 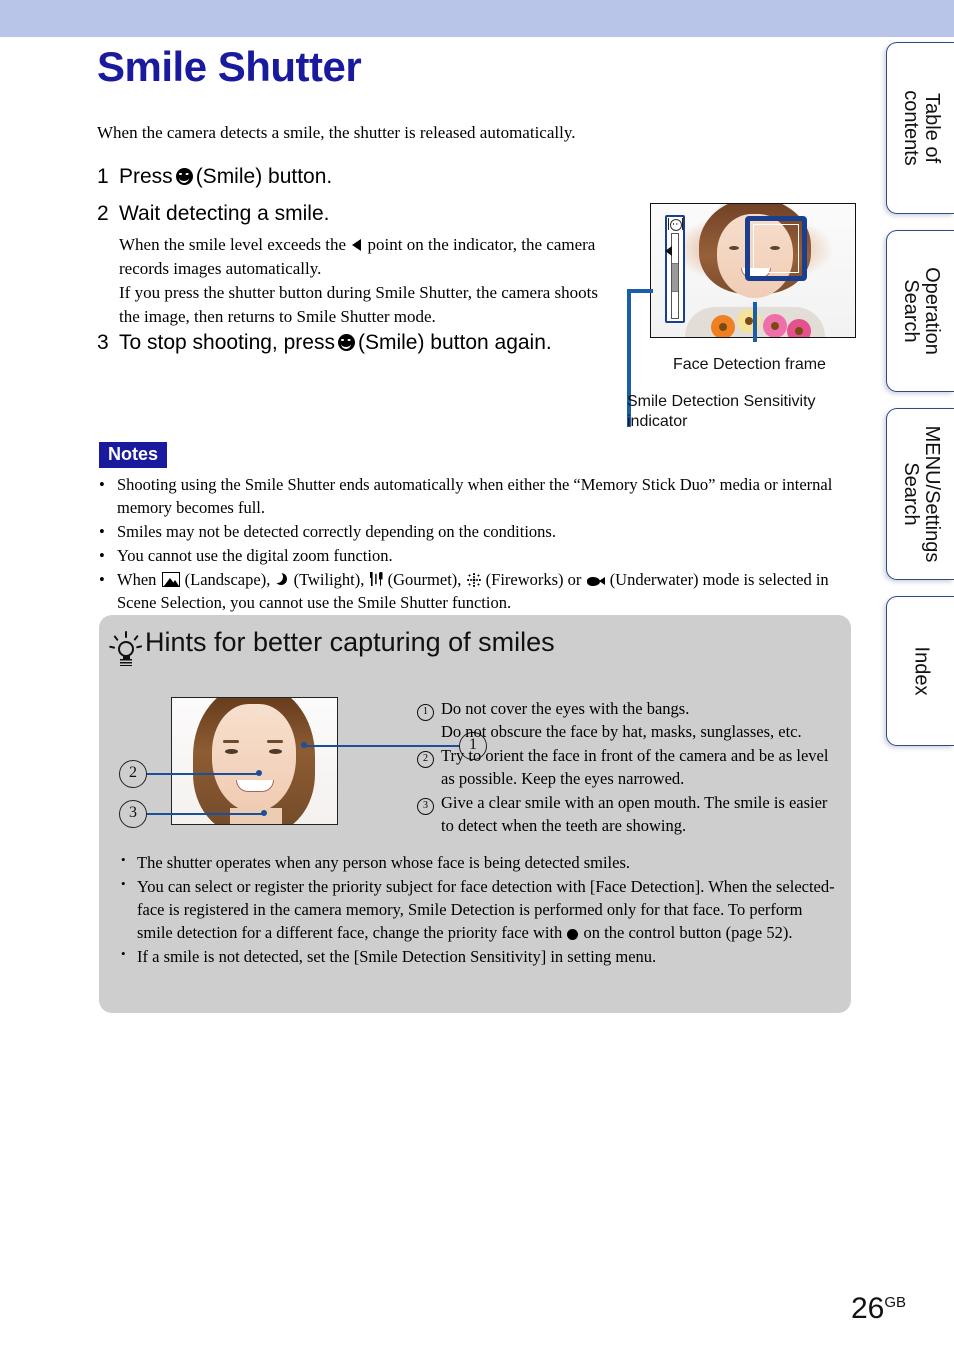 What do you see at coordinates (275, 751) in the screenshot?
I see `hints-photo-eye-right` at bounding box center [275, 751].